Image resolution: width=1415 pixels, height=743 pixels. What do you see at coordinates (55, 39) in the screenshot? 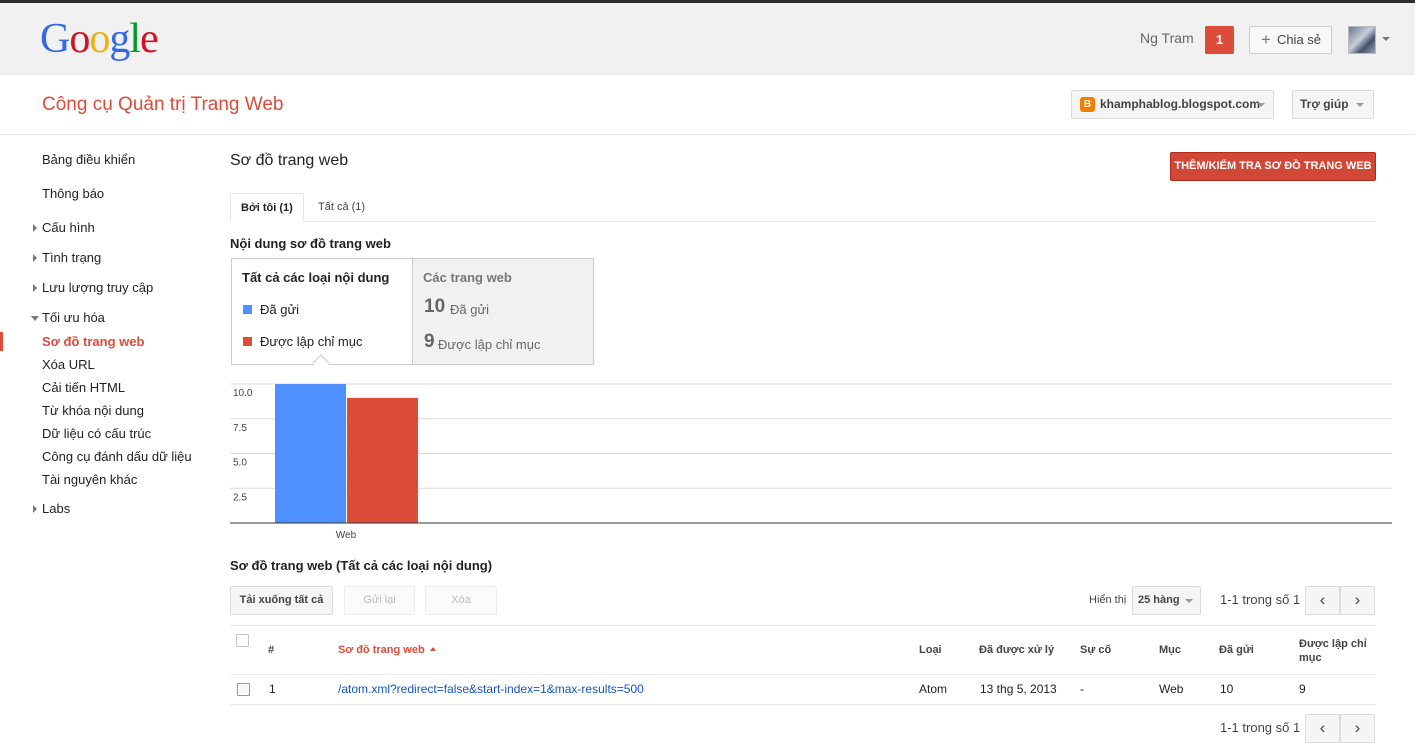
I see `logo-letter: G` at bounding box center [55, 39].